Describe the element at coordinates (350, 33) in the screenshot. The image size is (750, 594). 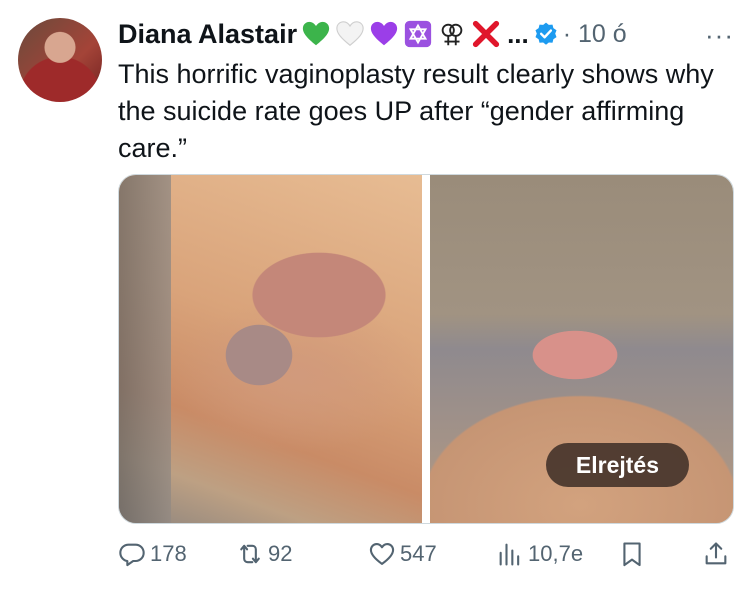
I see `white-heart-icon` at that location.